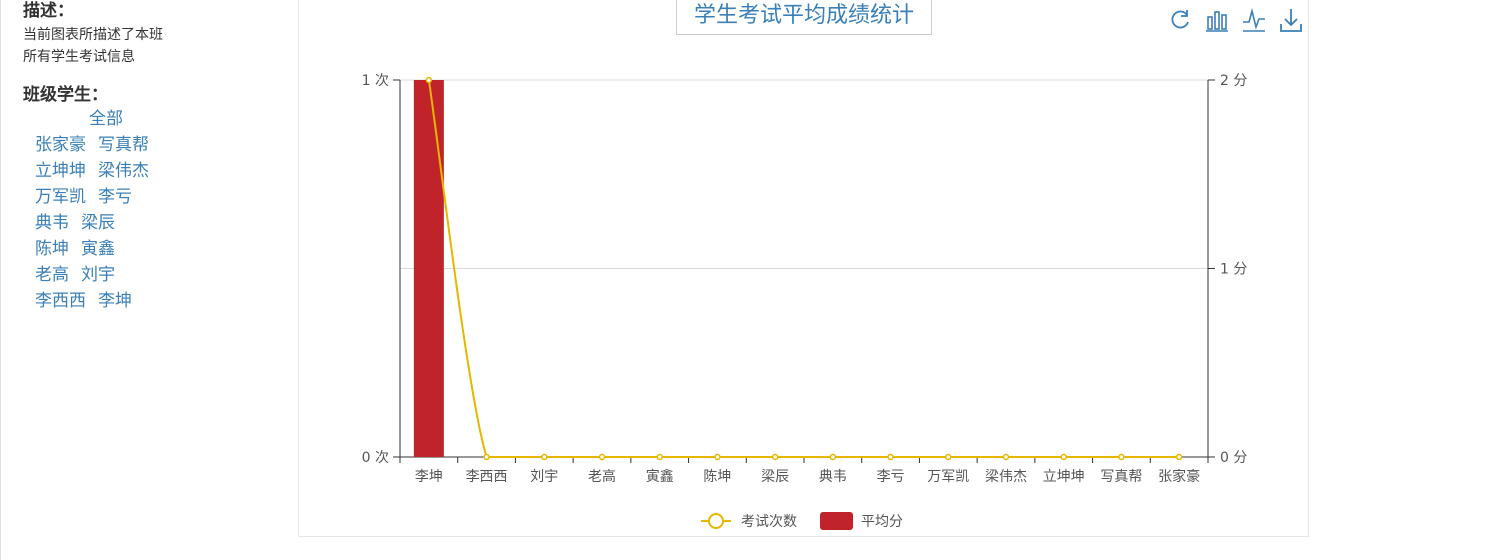  Describe the element at coordinates (1064, 477) in the screenshot. I see `x-tick-label: 立坤坤` at that location.